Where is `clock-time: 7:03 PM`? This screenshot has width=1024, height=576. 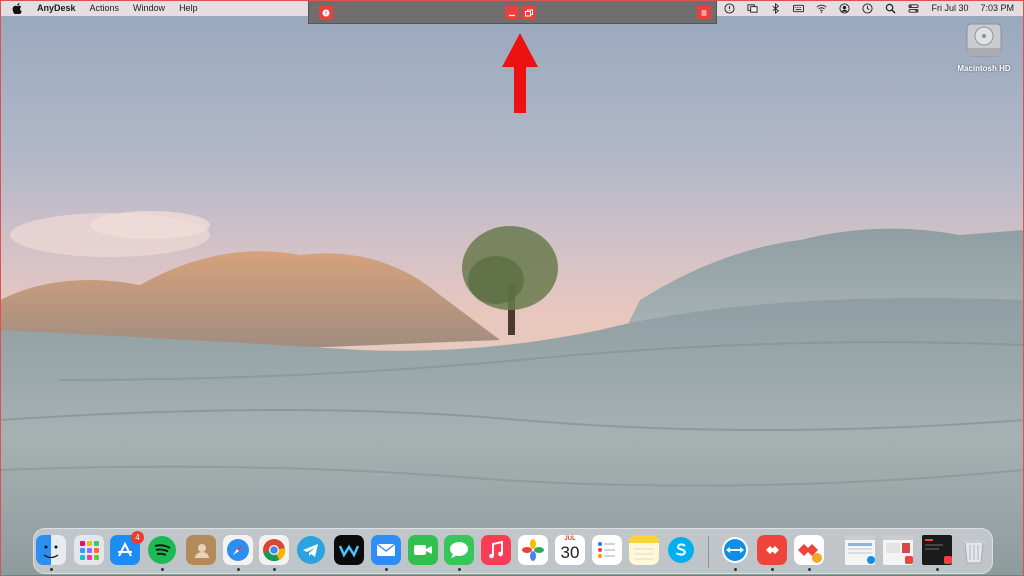
clock-time: 7:03 PM is located at coordinates (997, 8).